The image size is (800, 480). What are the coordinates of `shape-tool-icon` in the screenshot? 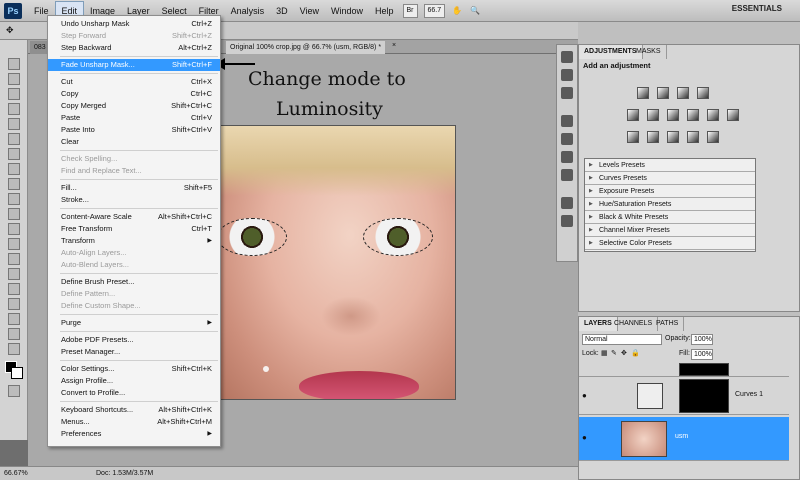 It's located at (14, 304).